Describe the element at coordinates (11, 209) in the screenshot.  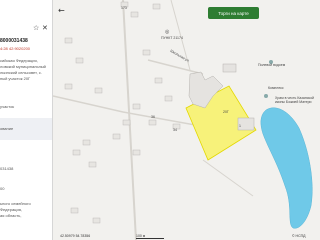
I see `footer-line-2: Федерация,` at that location.